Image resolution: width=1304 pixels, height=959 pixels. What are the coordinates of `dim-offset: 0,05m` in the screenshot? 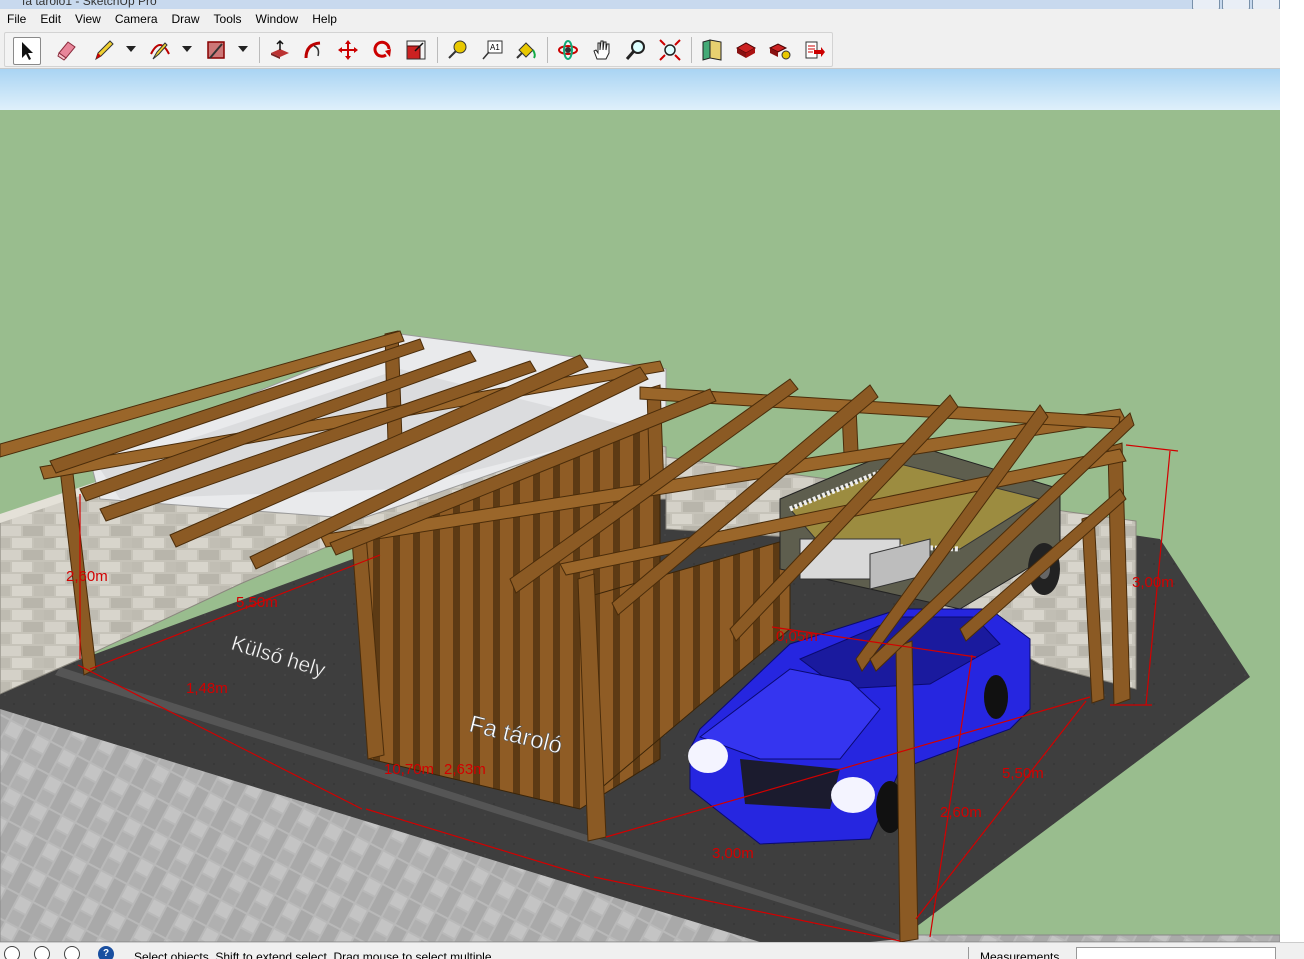 It's located at (797, 636).